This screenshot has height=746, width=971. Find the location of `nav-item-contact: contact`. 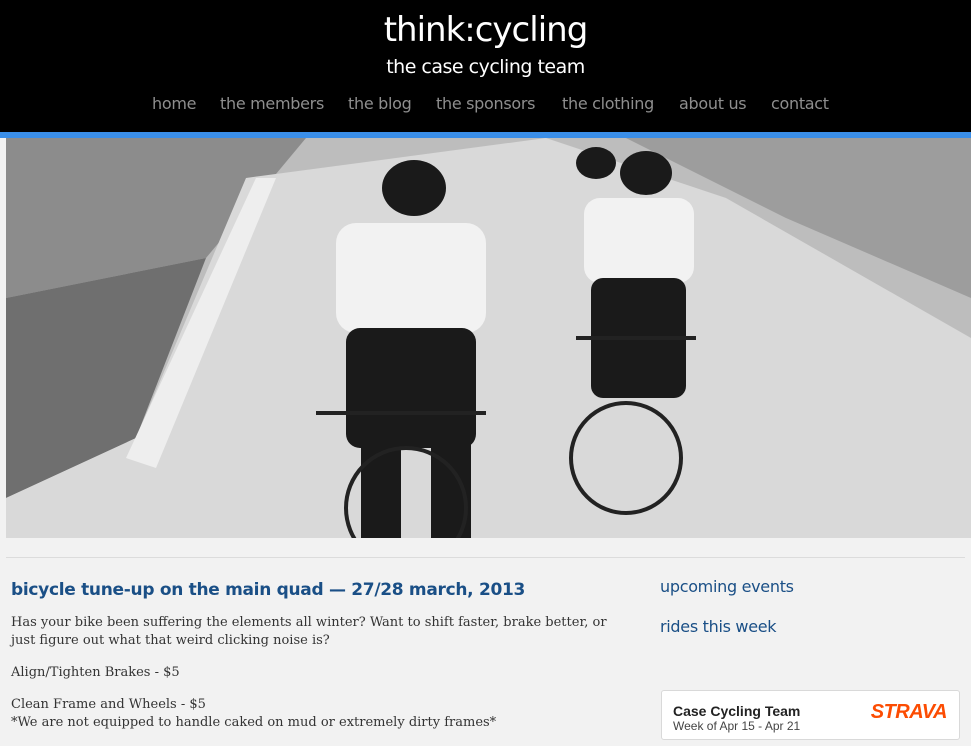

nav-item-contact: contact is located at coordinates (800, 103).